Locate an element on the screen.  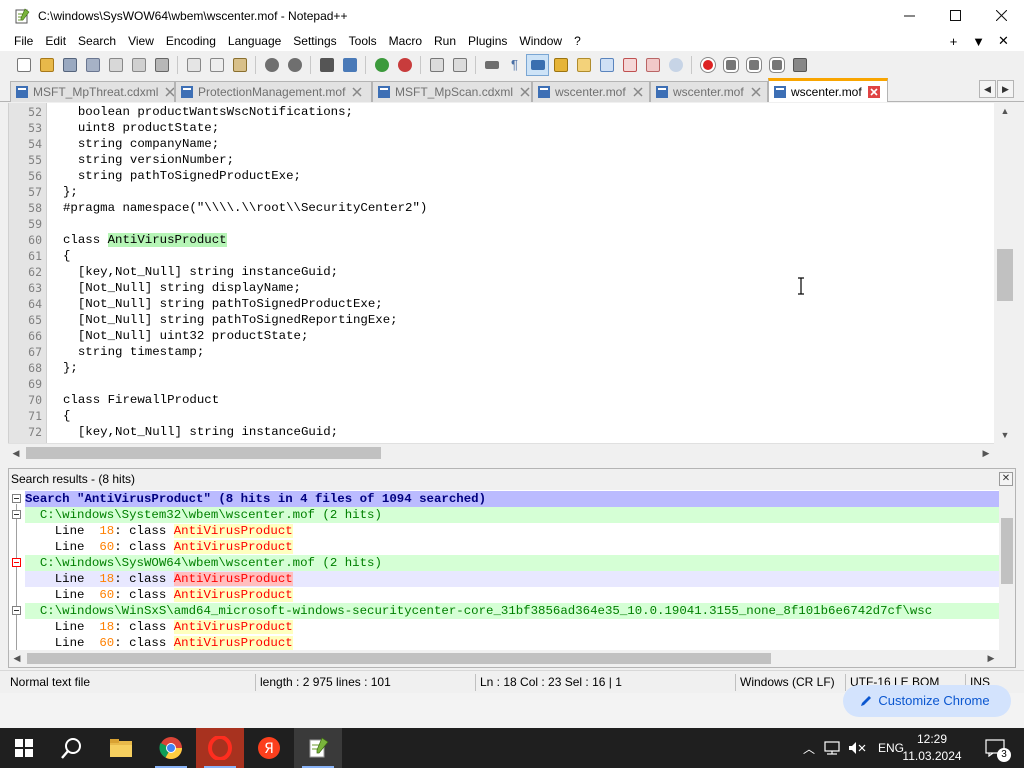
playback-macro-button is located at coordinates (753, 65).